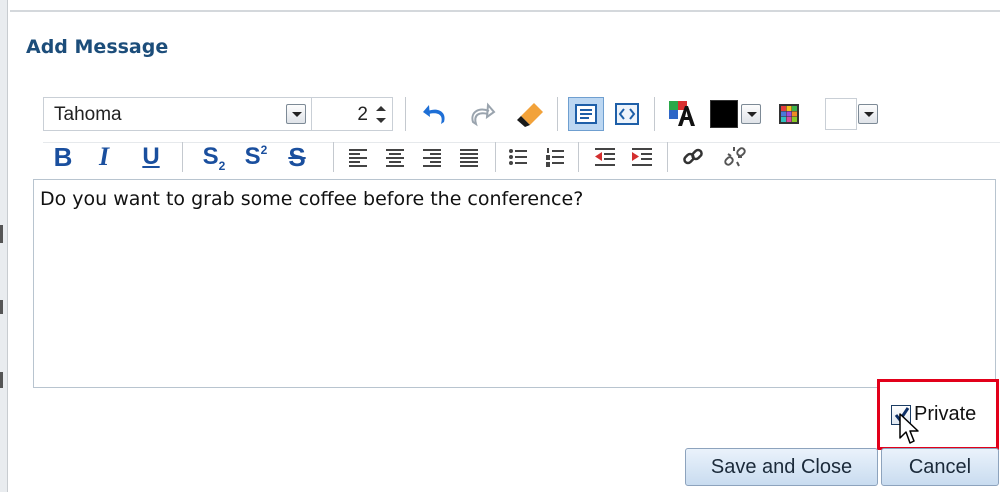  I want to click on rich-text-mode-icon, so click(586, 114).